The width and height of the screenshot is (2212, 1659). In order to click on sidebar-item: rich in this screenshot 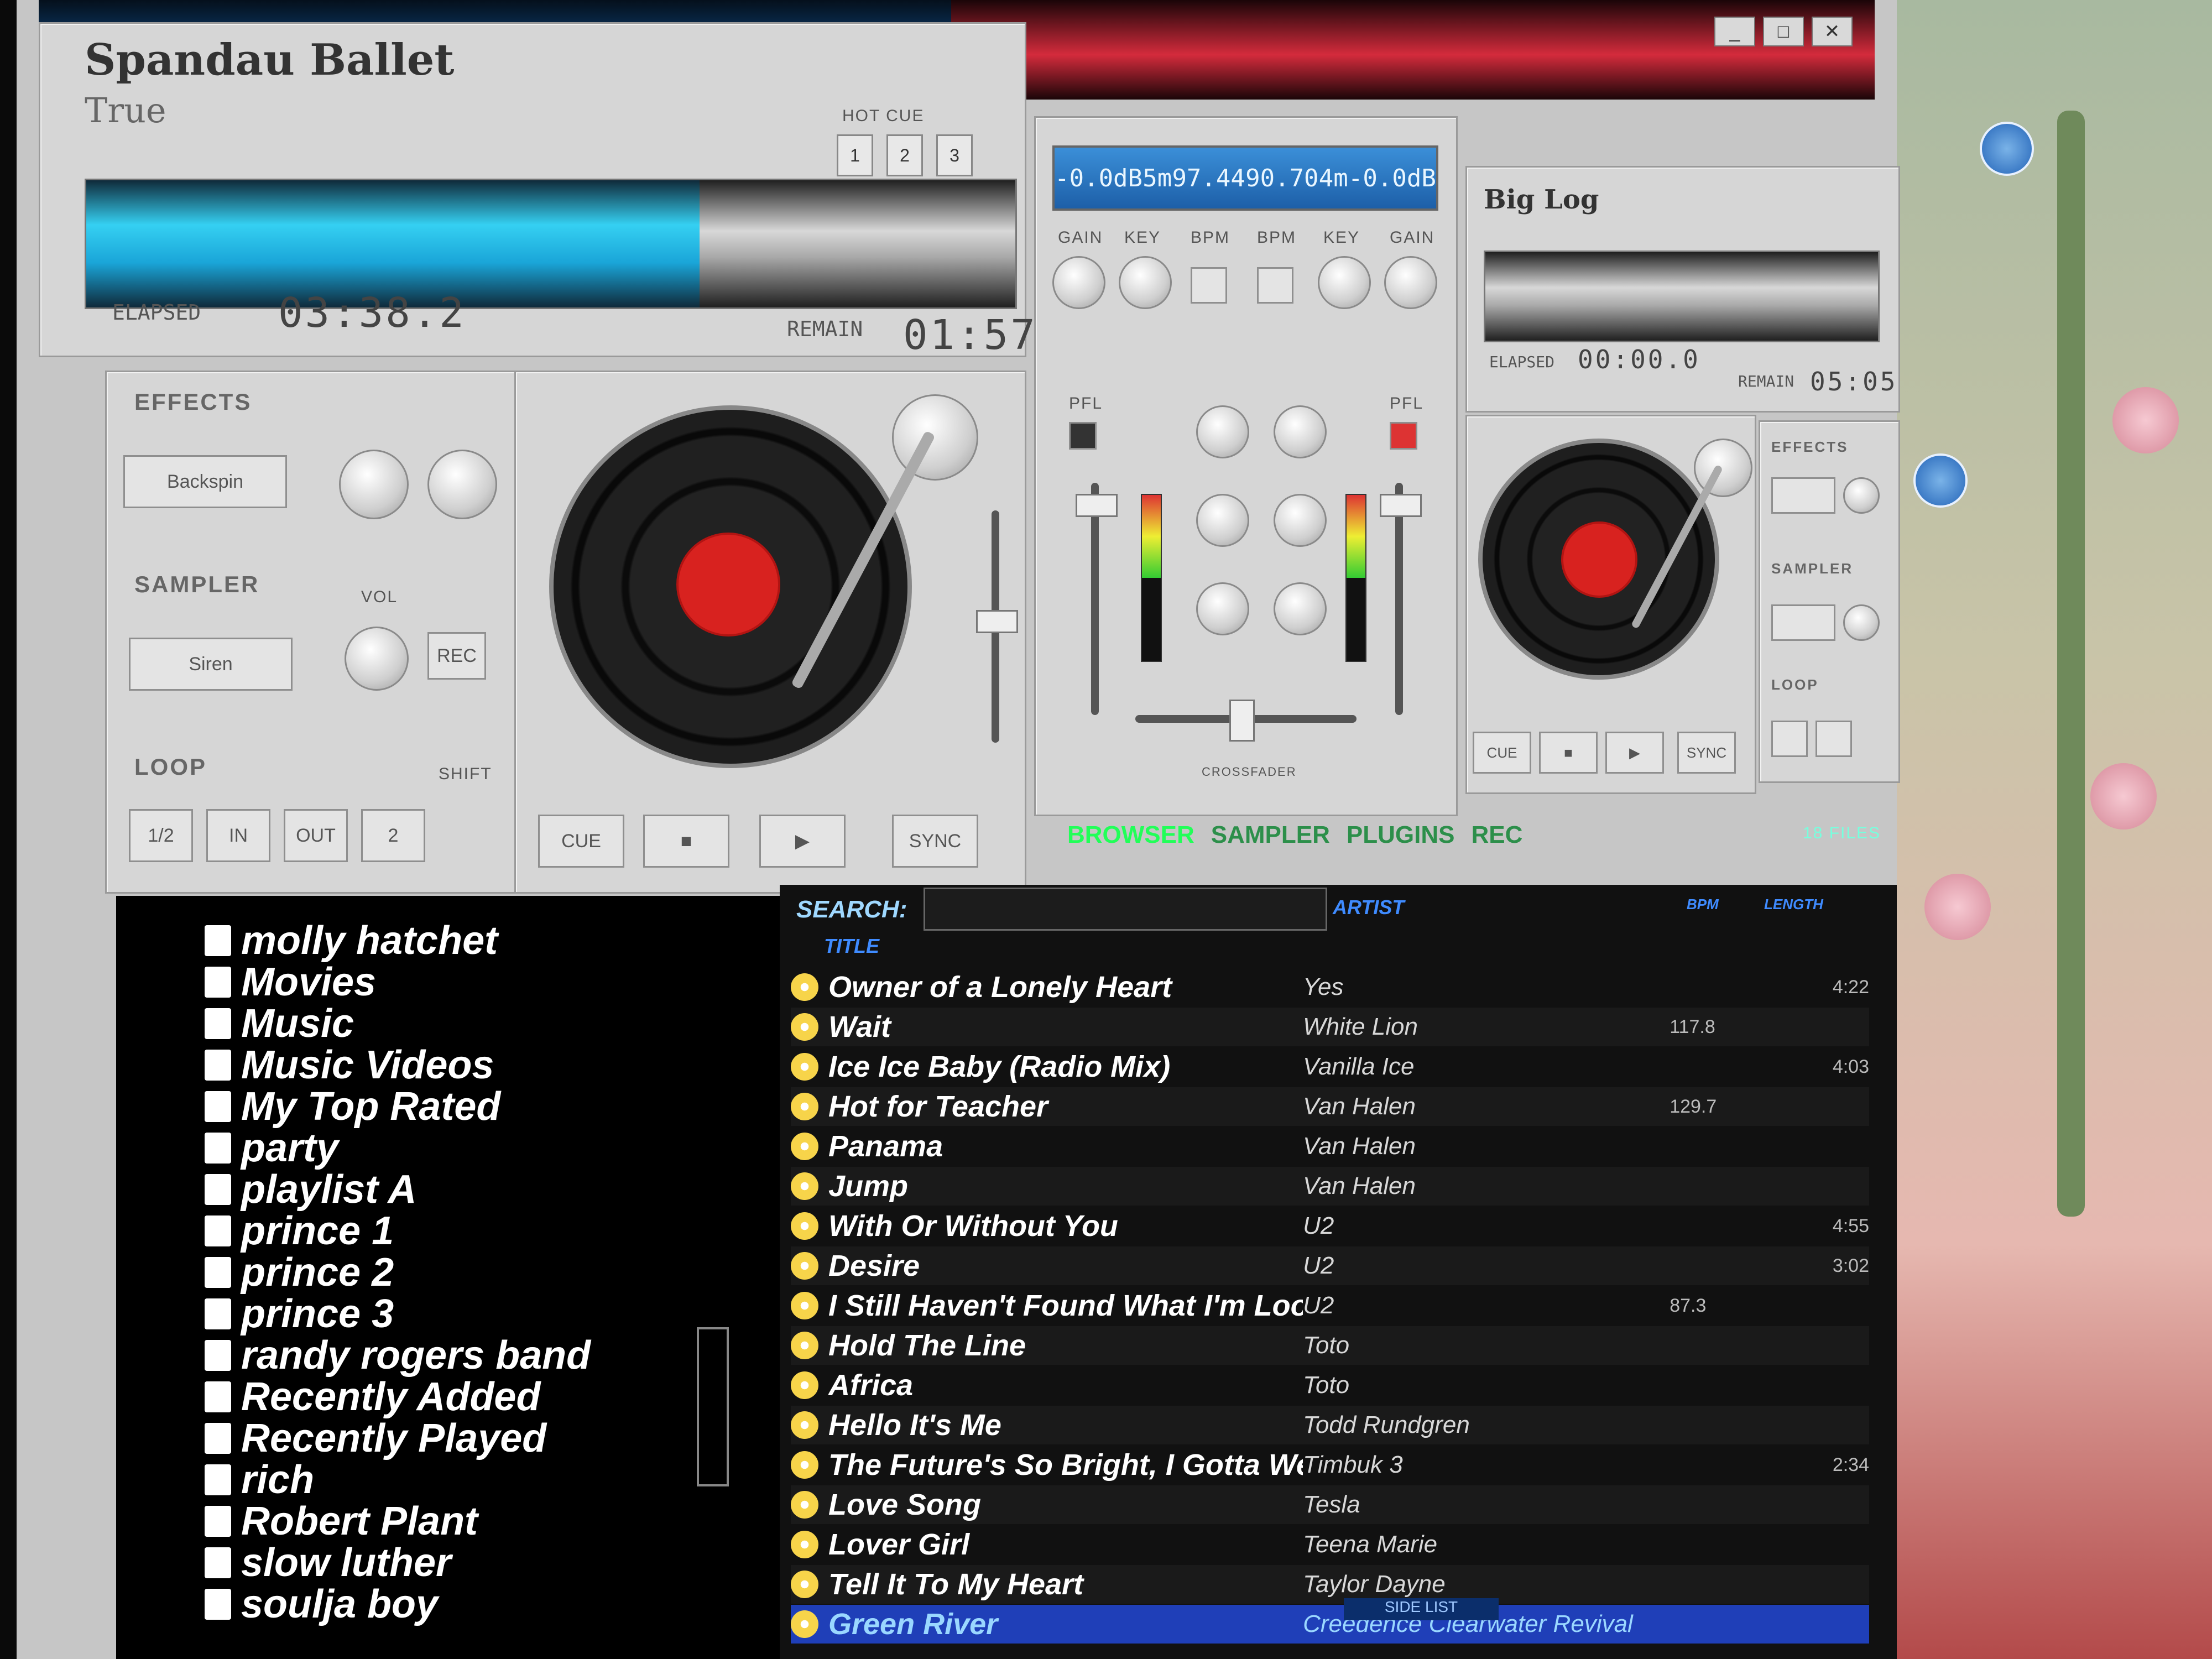, I will do `click(260, 1480)`.